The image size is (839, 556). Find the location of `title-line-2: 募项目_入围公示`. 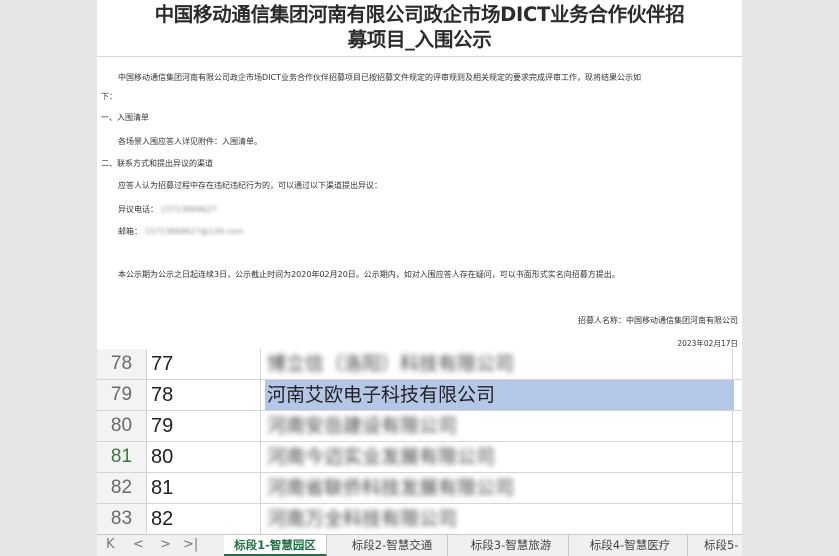

title-line-2: 募项目_入围公示 is located at coordinates (419, 39).